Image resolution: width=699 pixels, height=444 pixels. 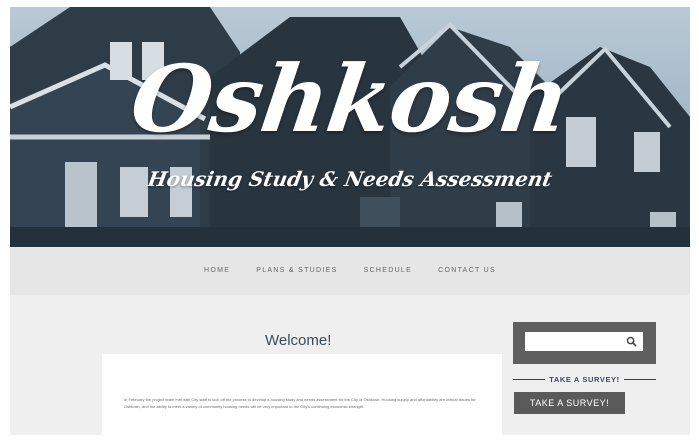 What do you see at coordinates (298, 340) in the screenshot?
I see `page-heading: Welcome!` at bounding box center [298, 340].